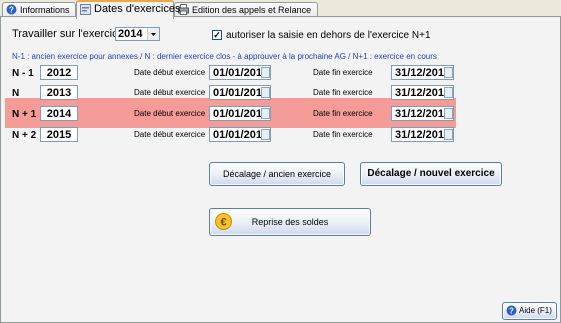  I want to click on settings-icon, so click(85, 9).